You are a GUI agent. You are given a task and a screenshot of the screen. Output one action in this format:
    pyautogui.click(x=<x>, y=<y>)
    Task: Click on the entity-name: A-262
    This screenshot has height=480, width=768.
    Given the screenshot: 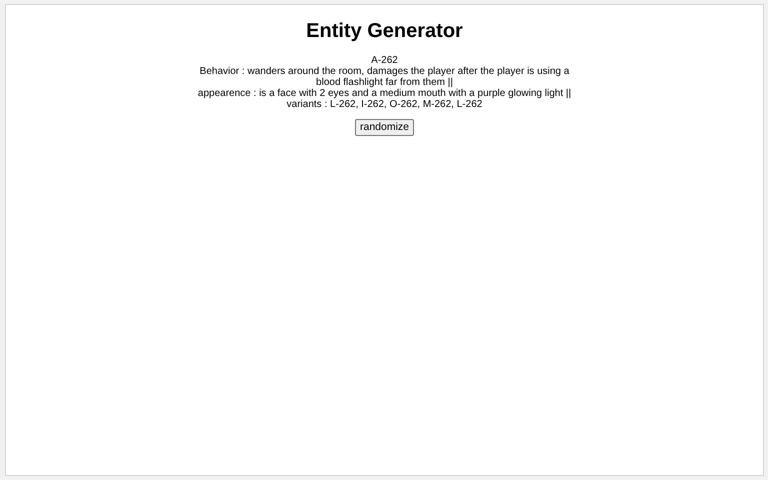 What is the action you would take?
    pyautogui.click(x=384, y=60)
    